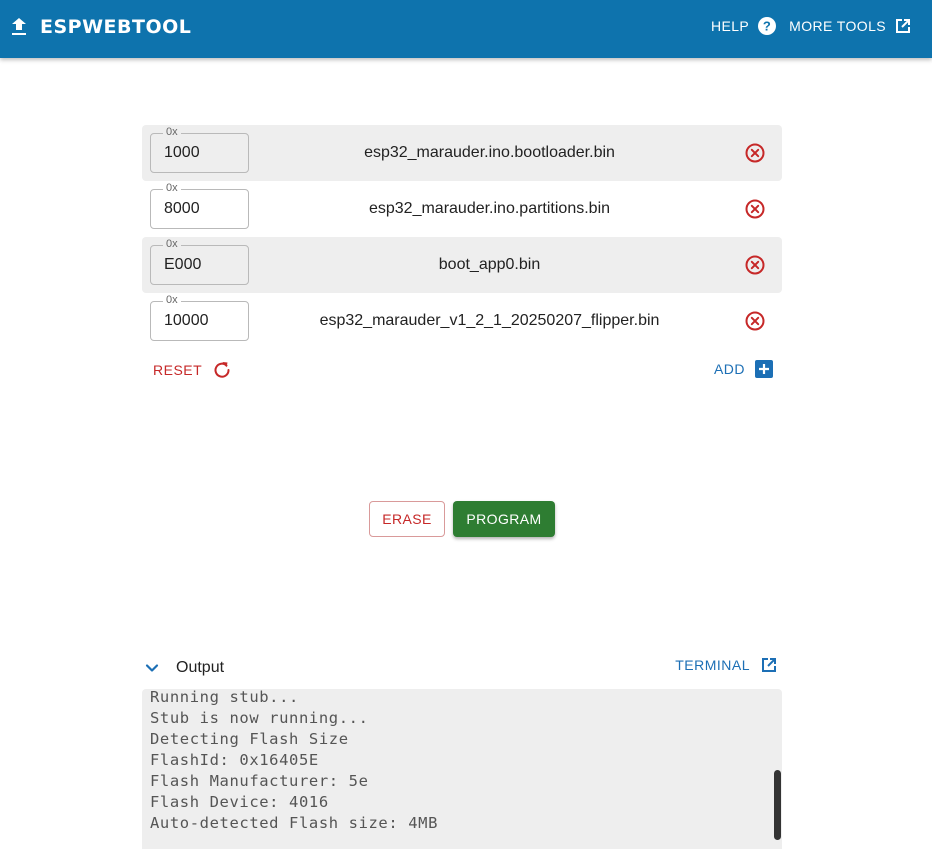  I want to click on help-circle-icon: ?, so click(767, 26).